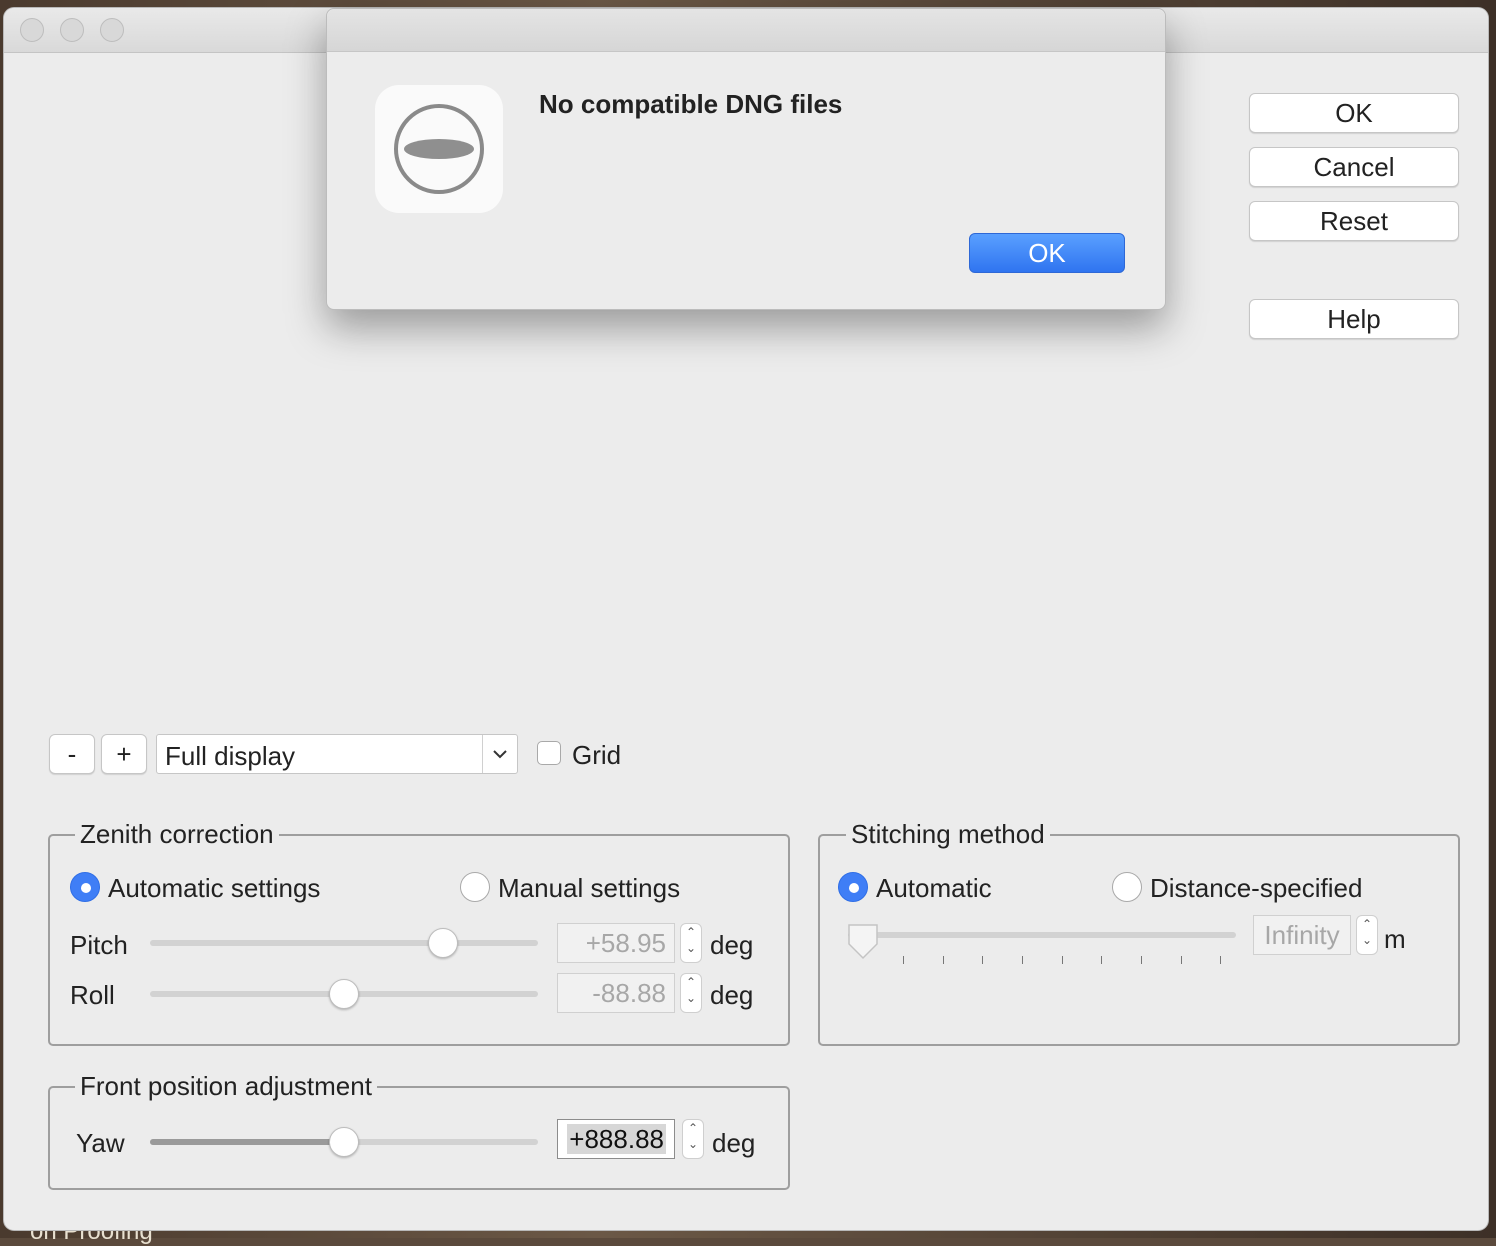 This screenshot has width=1496, height=1246. What do you see at coordinates (124, 754) in the screenshot?
I see `zoom-in-button: +` at bounding box center [124, 754].